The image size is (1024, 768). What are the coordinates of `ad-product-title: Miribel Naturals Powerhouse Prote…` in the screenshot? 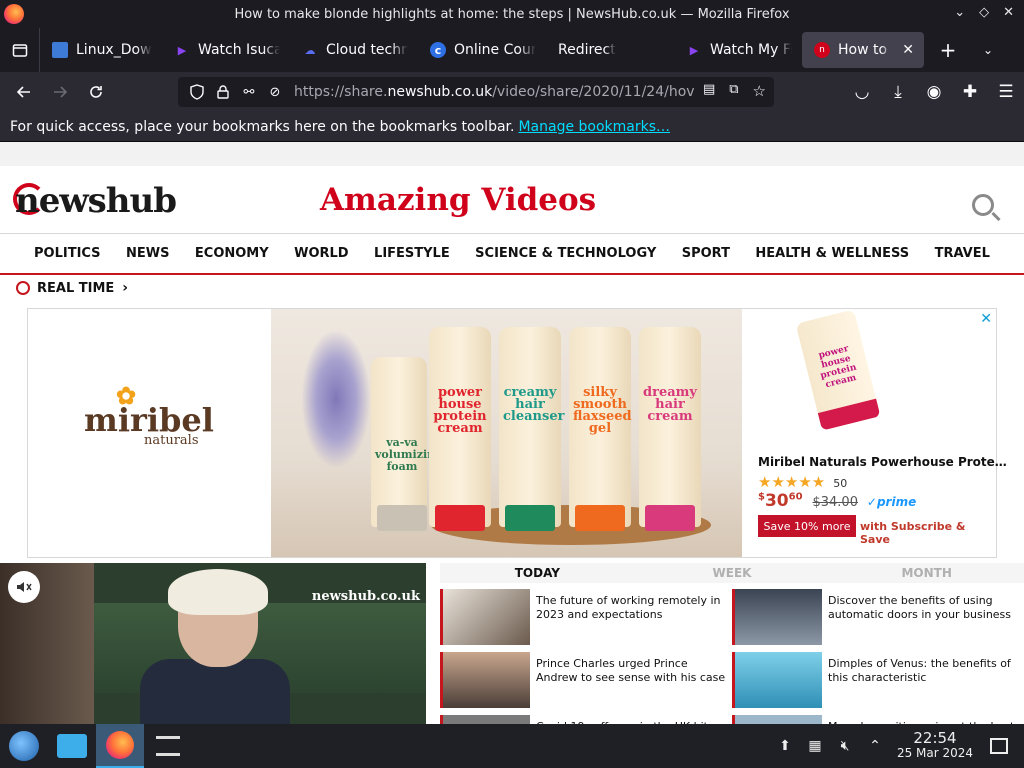 It's located at (882, 462).